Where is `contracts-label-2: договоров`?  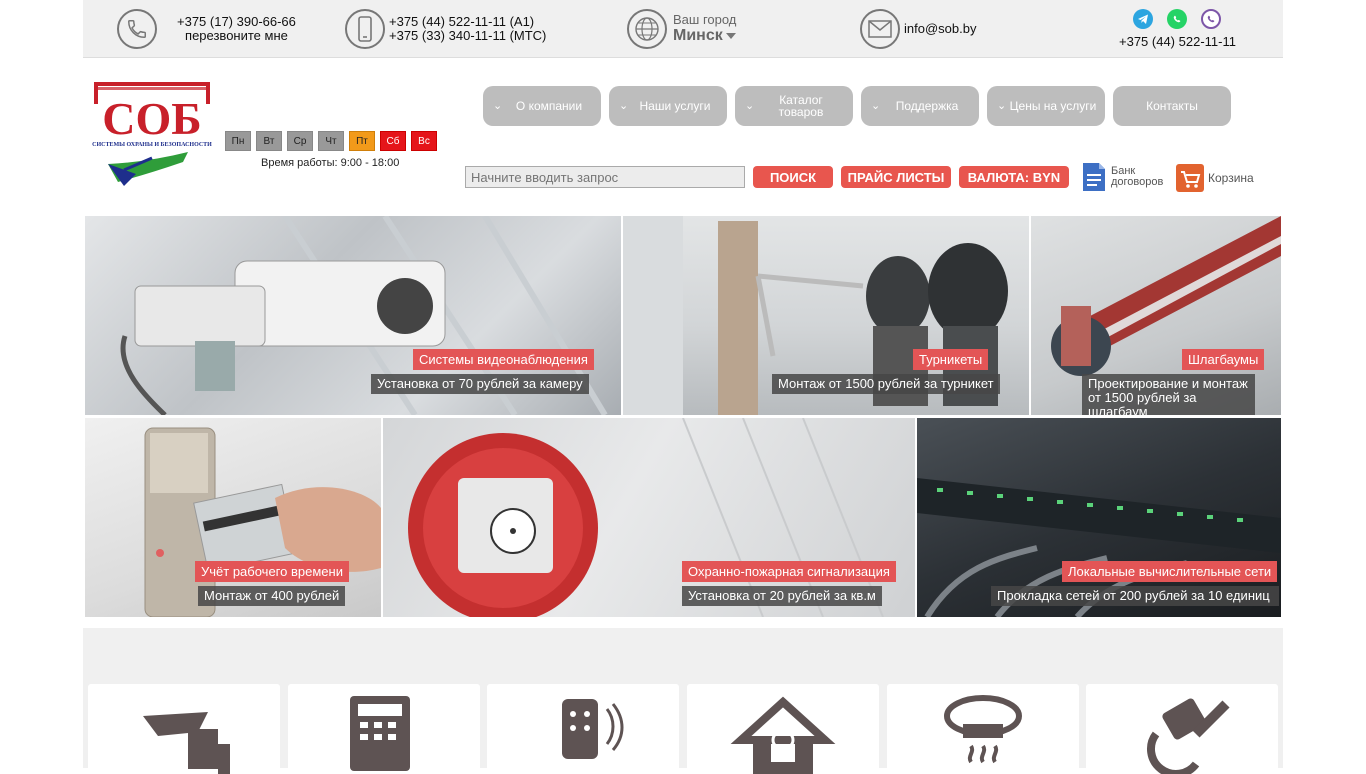
contracts-label-2: договоров is located at coordinates (1137, 182).